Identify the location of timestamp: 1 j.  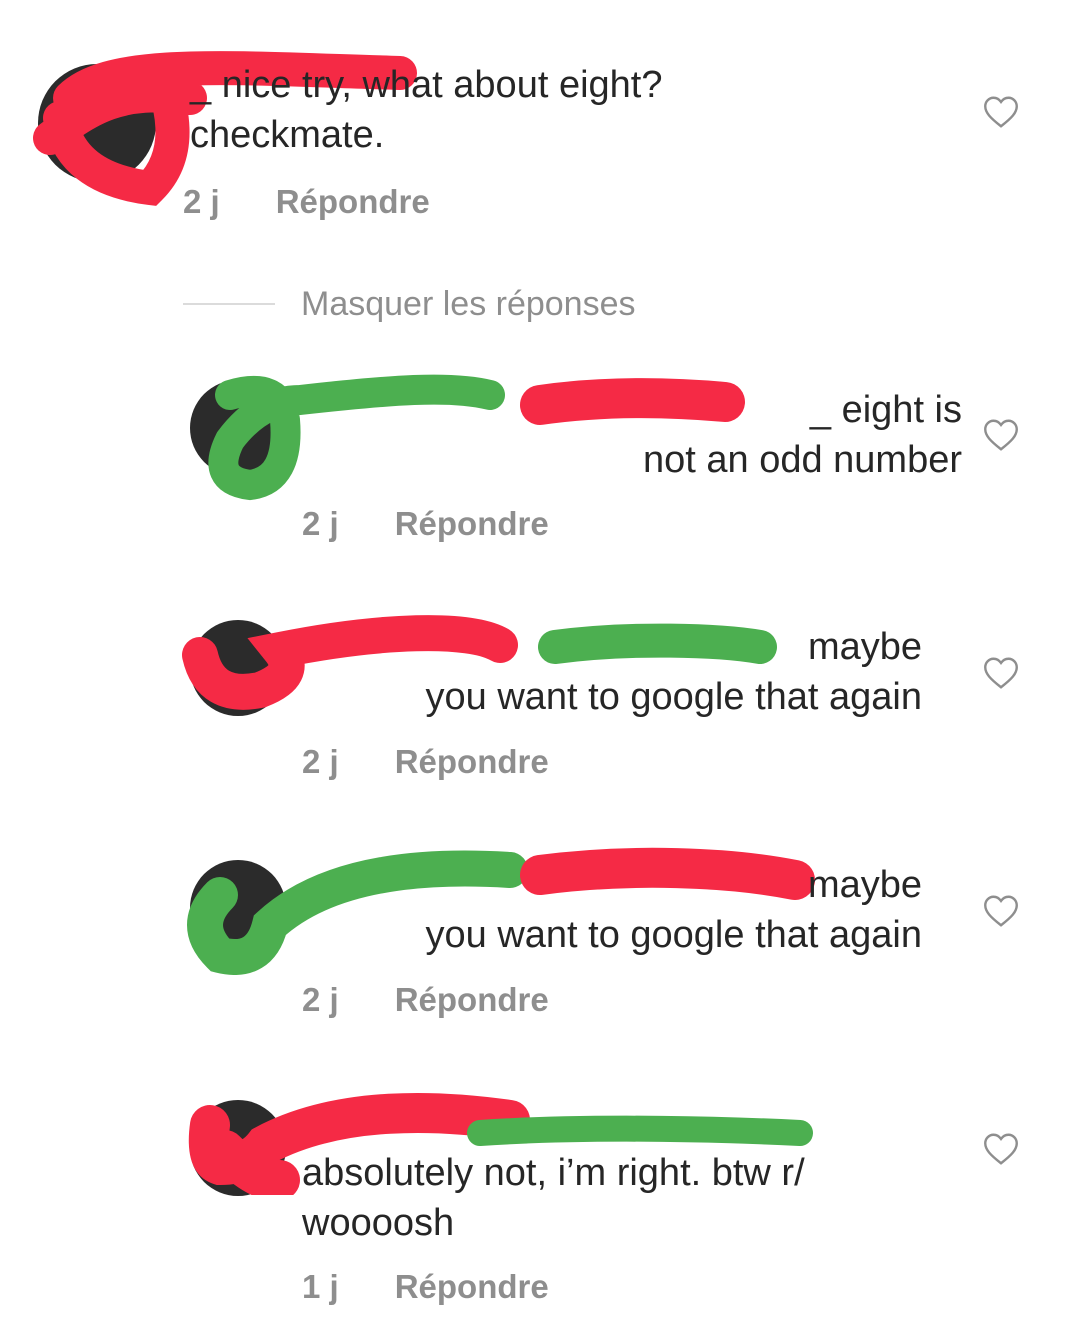
(320, 1286).